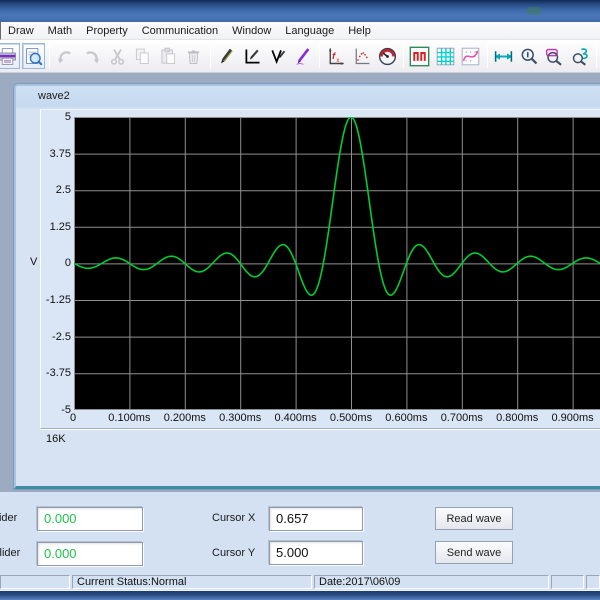  I want to click on send-wave-button: Send wave, so click(474, 552).